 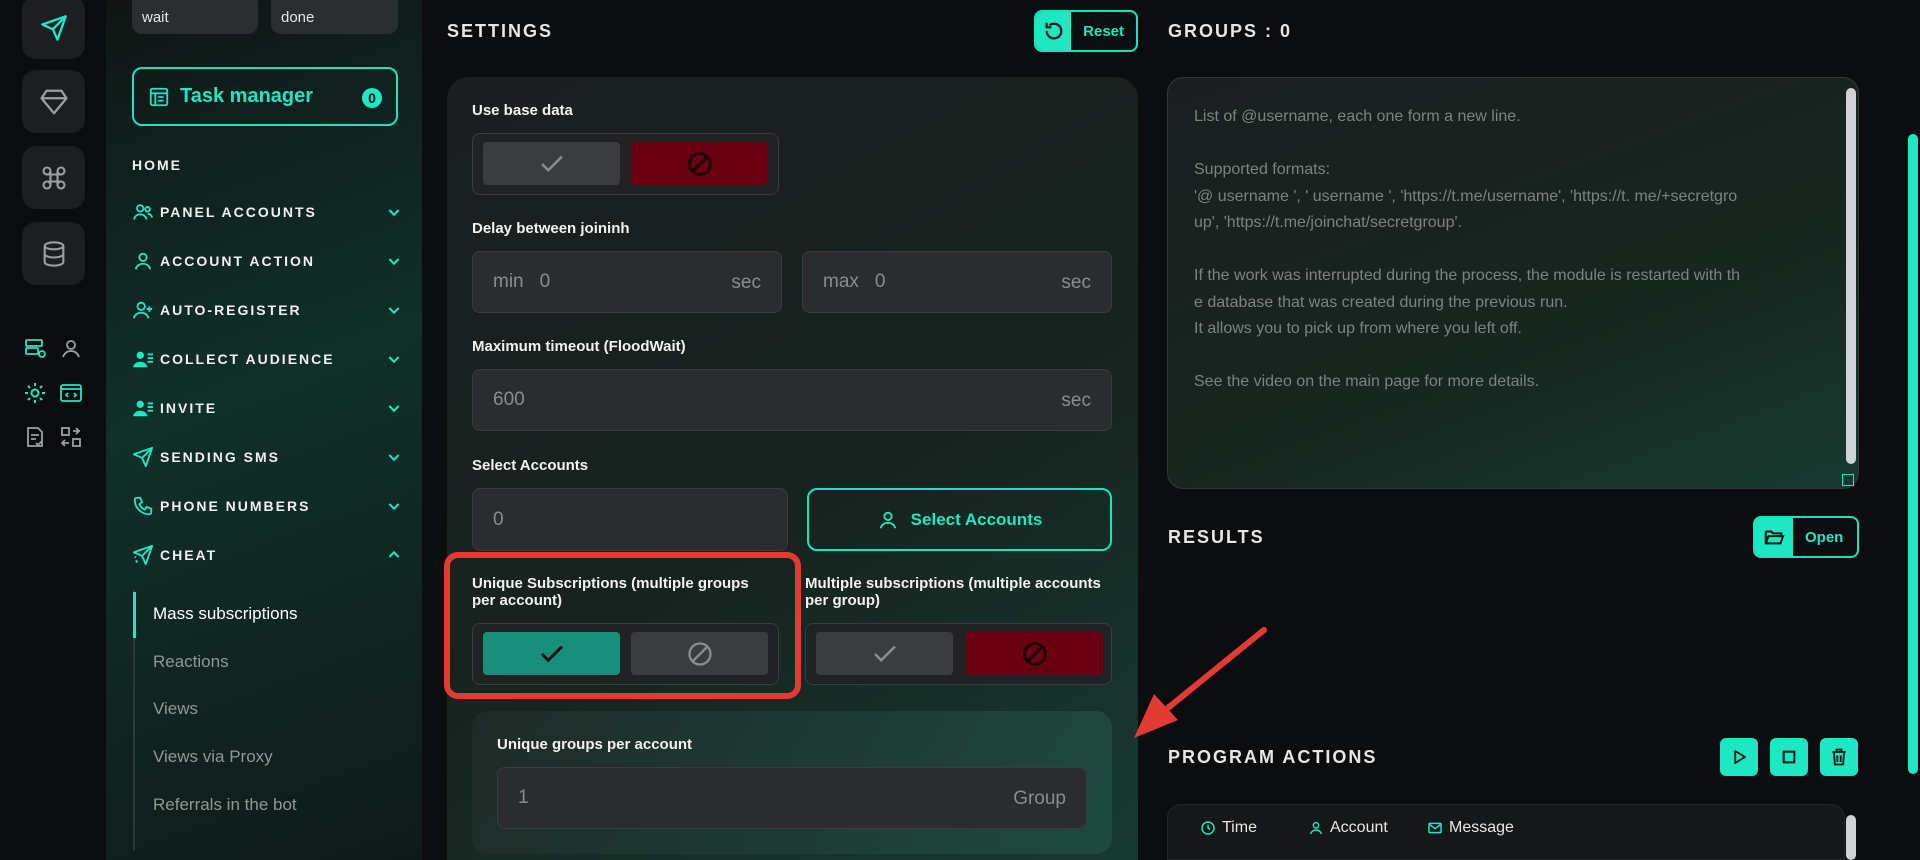 I want to click on delete-button, so click(x=1839, y=757).